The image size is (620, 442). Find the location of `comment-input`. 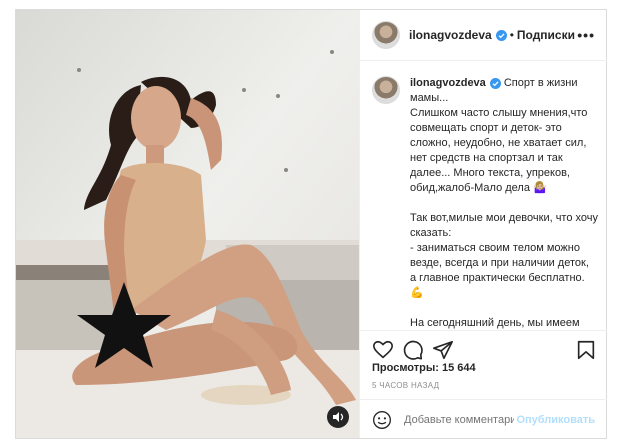

comment-input is located at coordinates (459, 419).